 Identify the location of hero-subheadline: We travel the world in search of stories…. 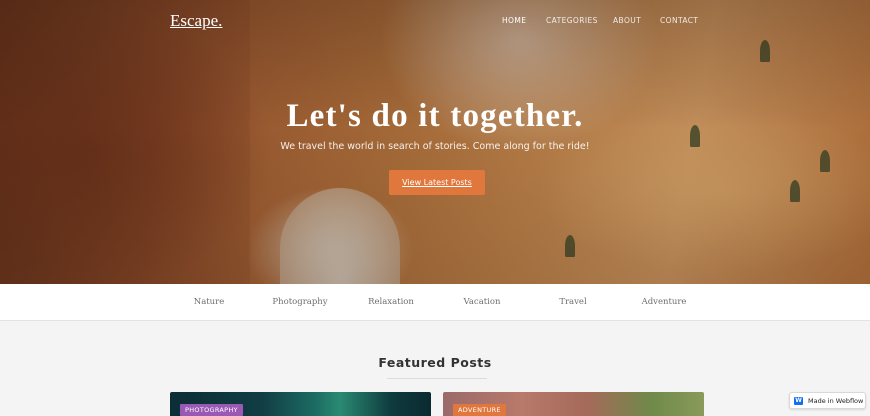
(435, 146).